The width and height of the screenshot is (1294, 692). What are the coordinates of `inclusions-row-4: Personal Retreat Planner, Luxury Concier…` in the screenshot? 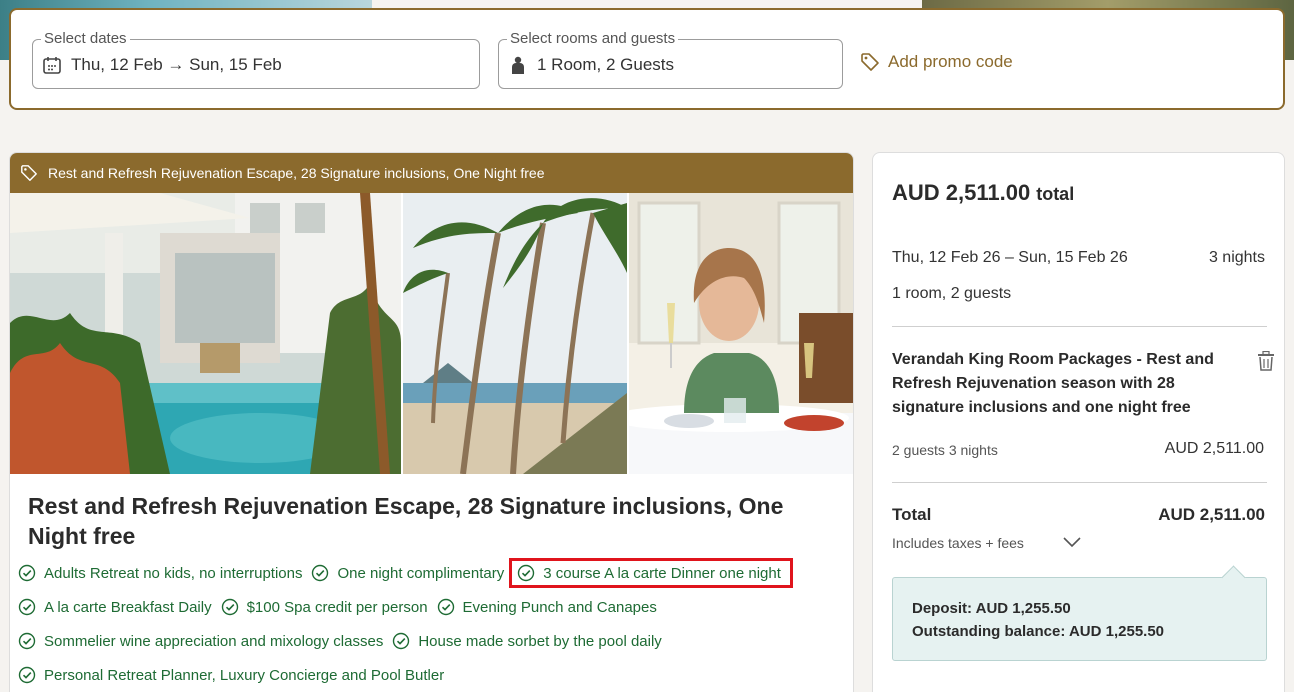 It's located at (235, 675).